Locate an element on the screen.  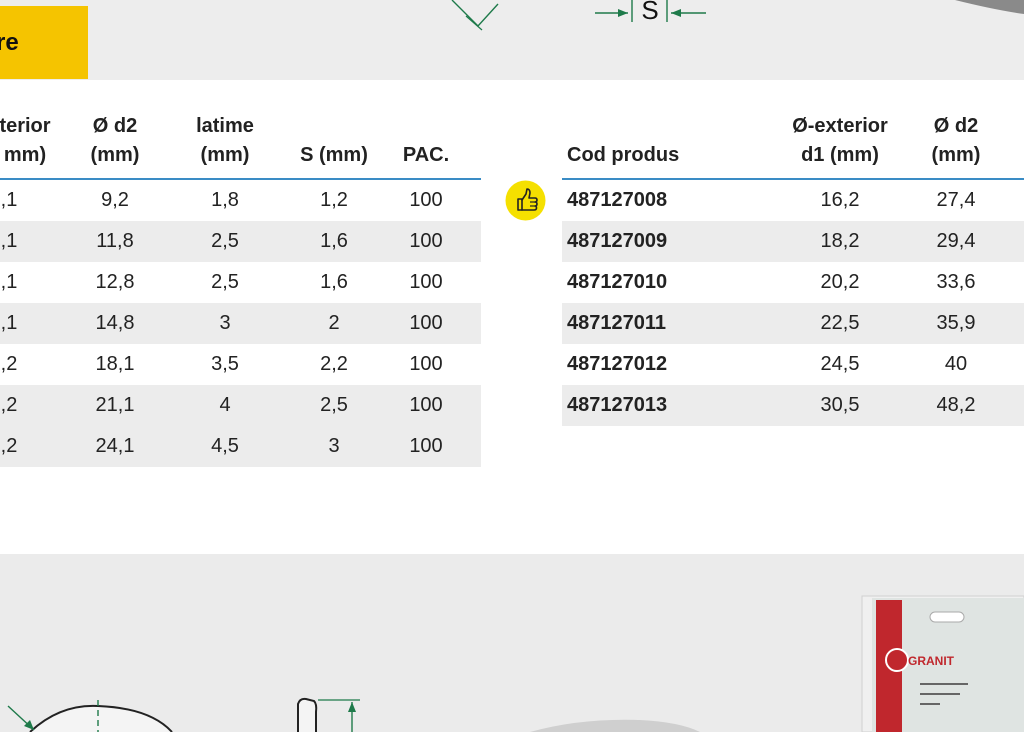
drawing-shadow-shape is located at coordinates (989, 7).